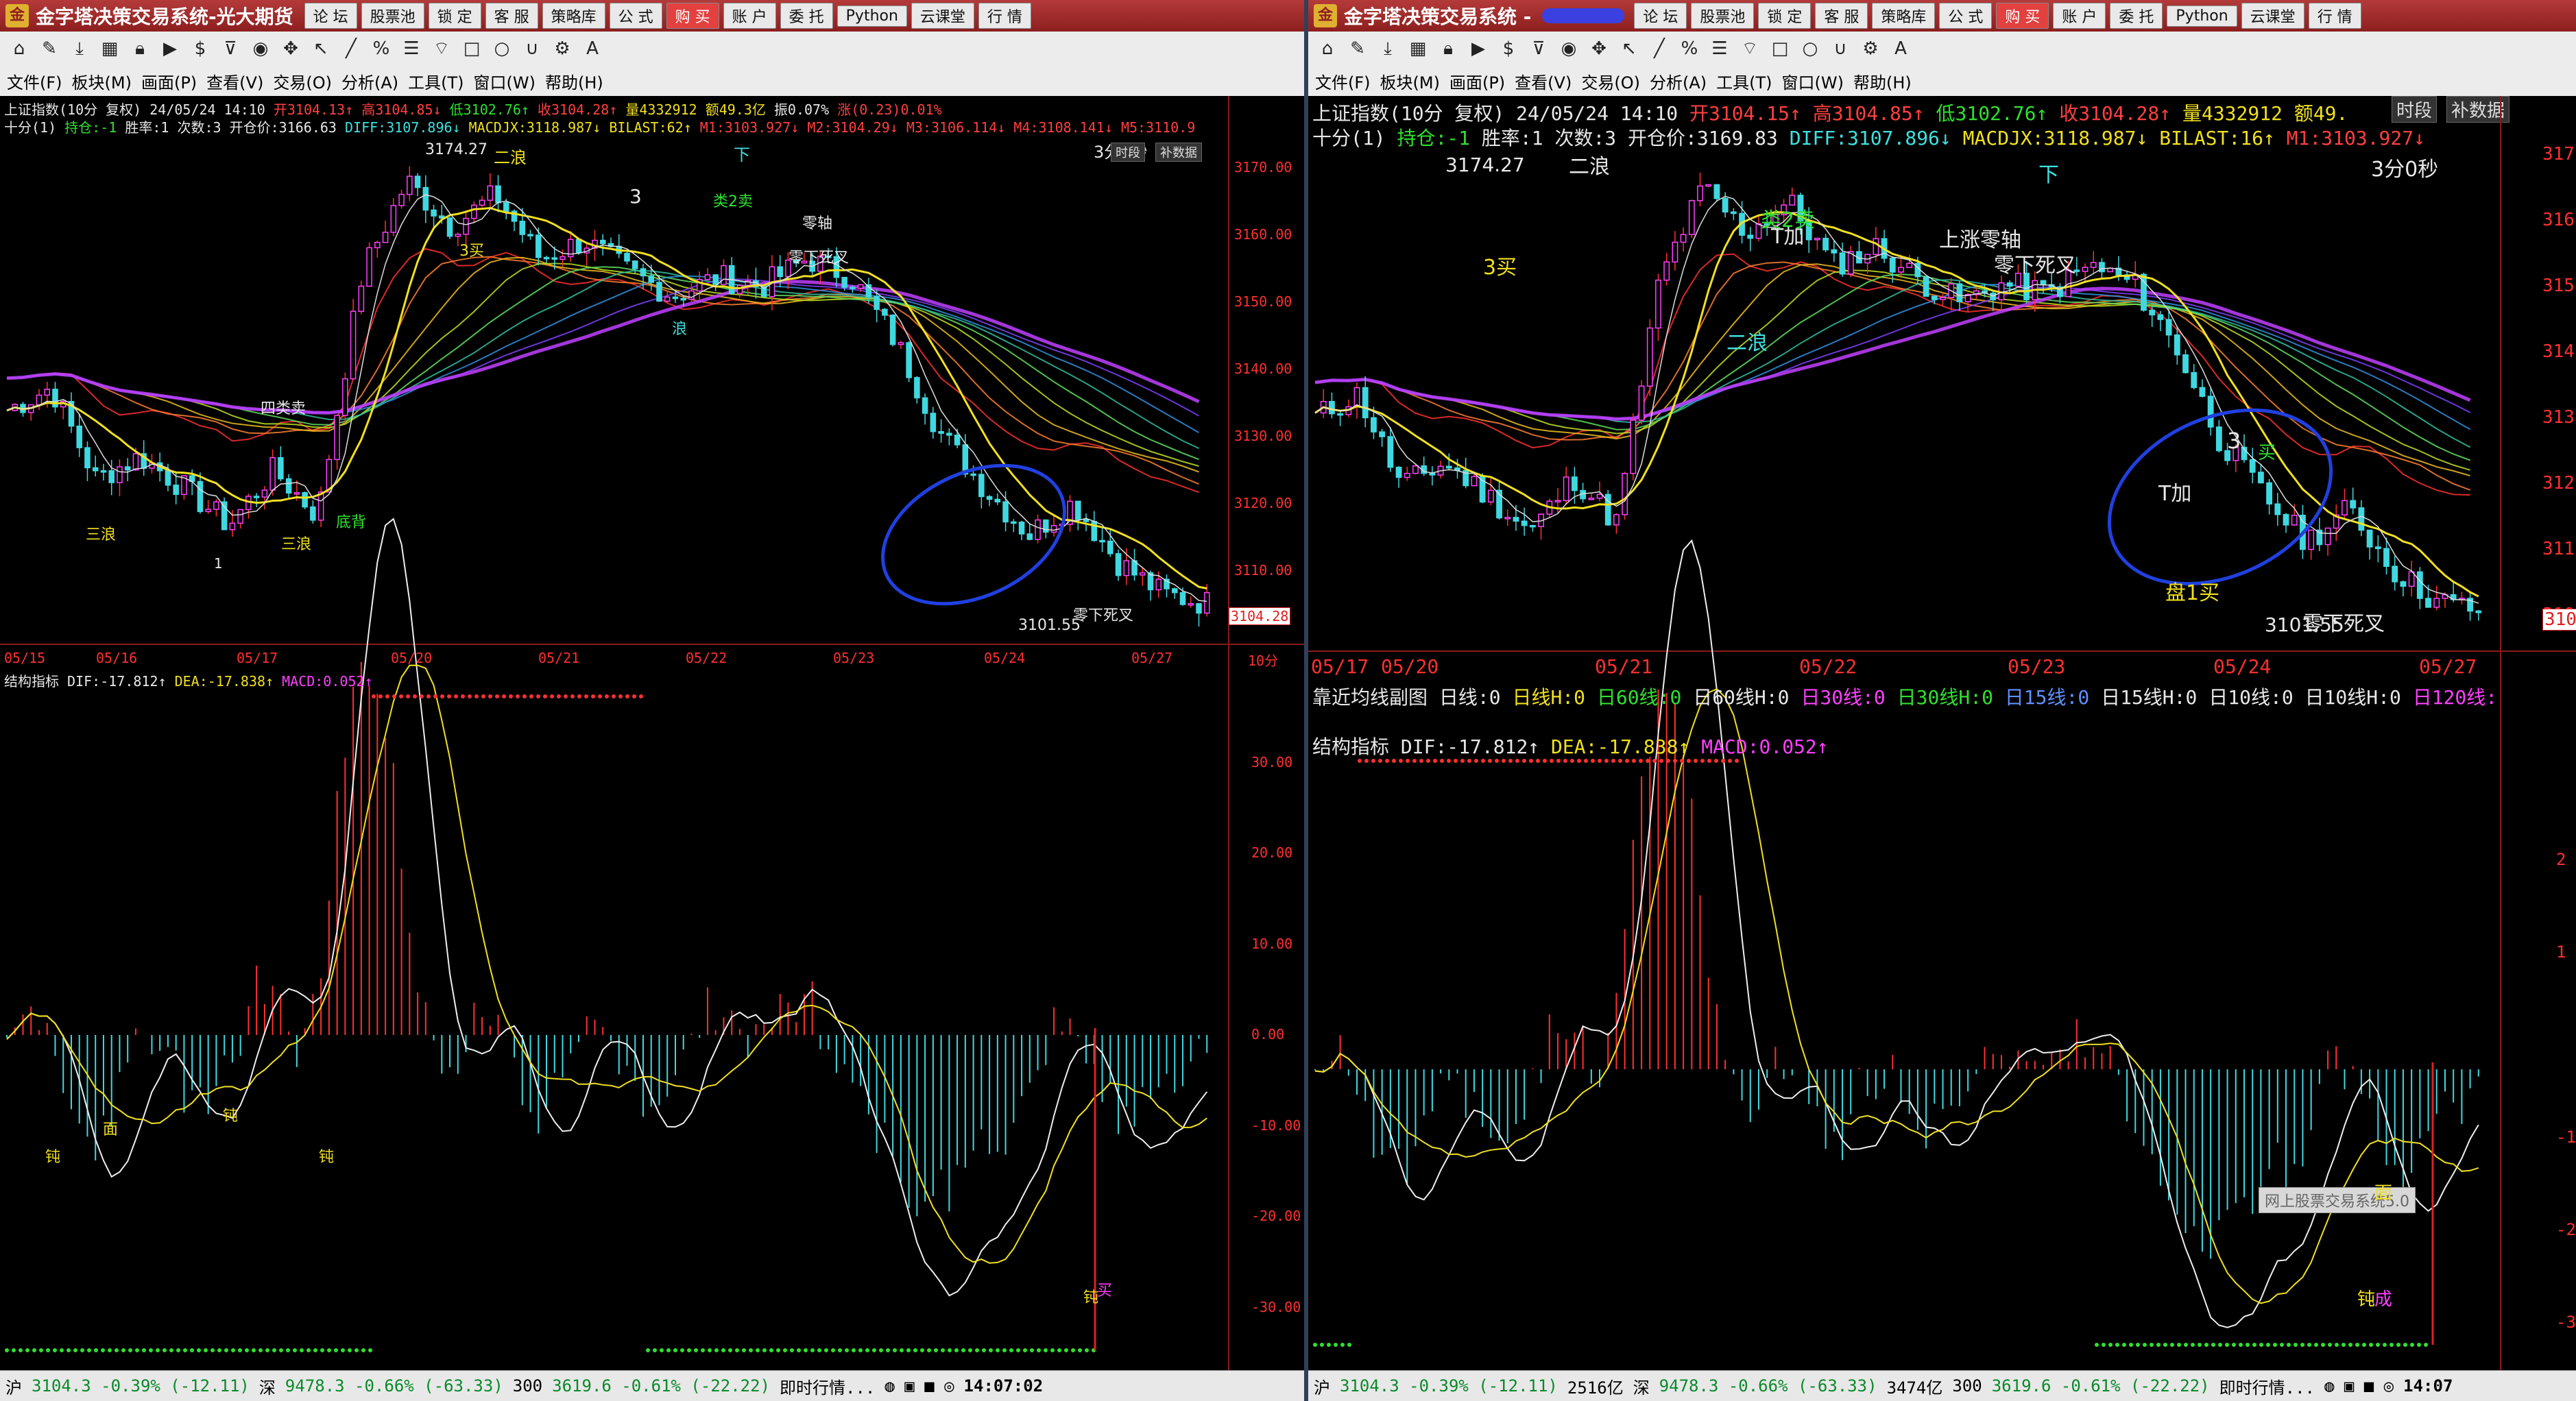  Describe the element at coordinates (2561, 952) in the screenshot. I see `macd-tick: 1` at that location.